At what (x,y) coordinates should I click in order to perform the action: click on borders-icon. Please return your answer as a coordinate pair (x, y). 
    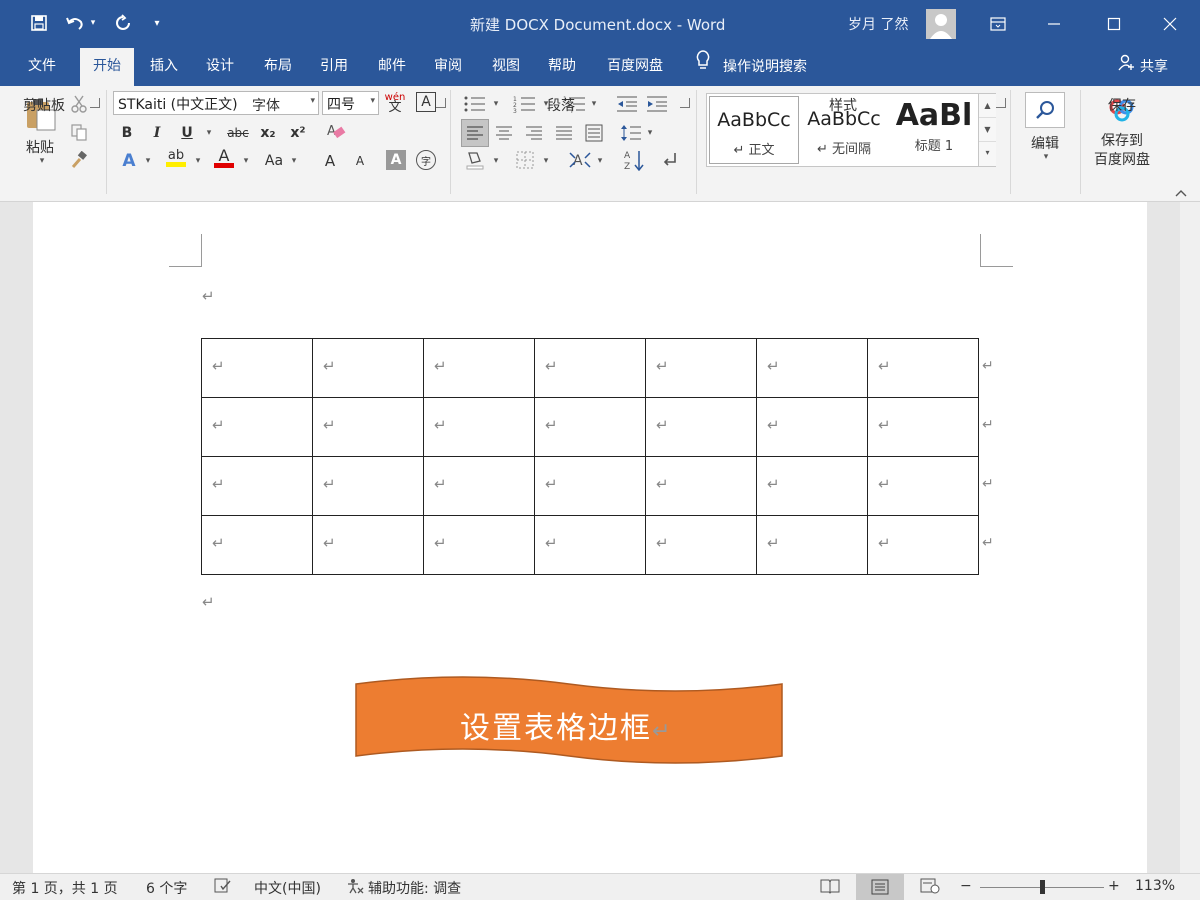
    Looking at the image, I should click on (525, 160).